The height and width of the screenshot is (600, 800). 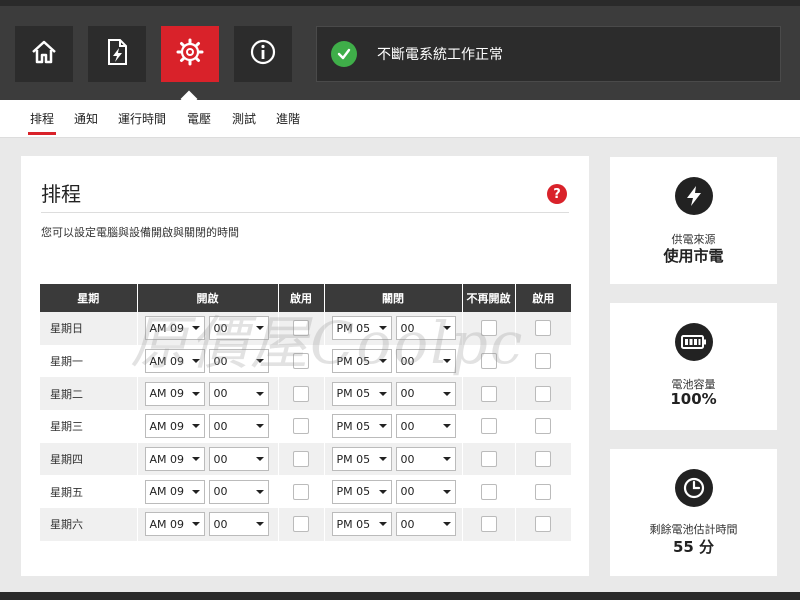 What do you see at coordinates (42, 119) in the screenshot?
I see `tab-schedule: 排程` at bounding box center [42, 119].